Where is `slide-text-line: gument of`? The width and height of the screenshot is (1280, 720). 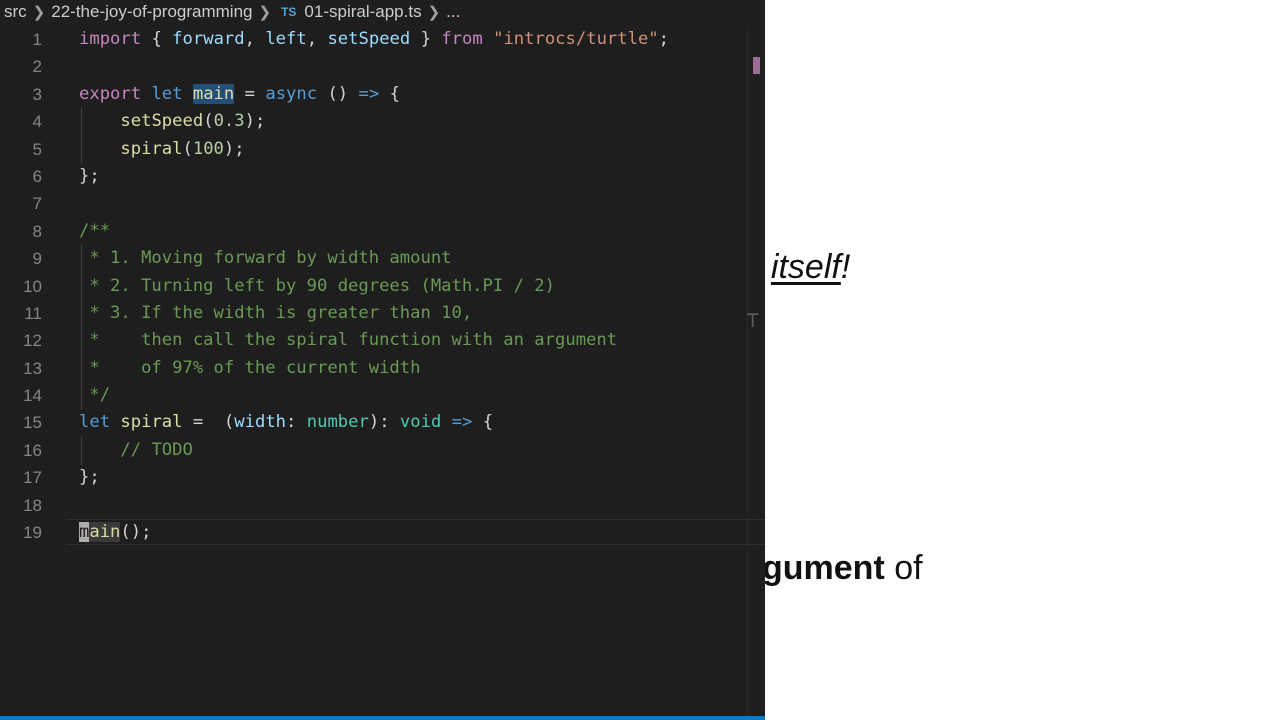
slide-text-line: gument of is located at coordinates (844, 568).